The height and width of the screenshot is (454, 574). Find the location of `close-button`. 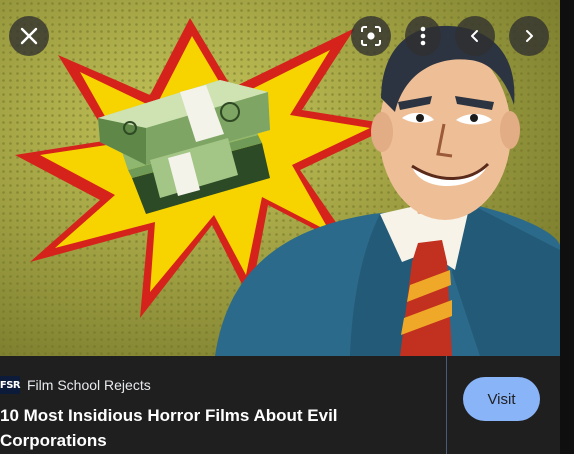

close-button is located at coordinates (29, 36).